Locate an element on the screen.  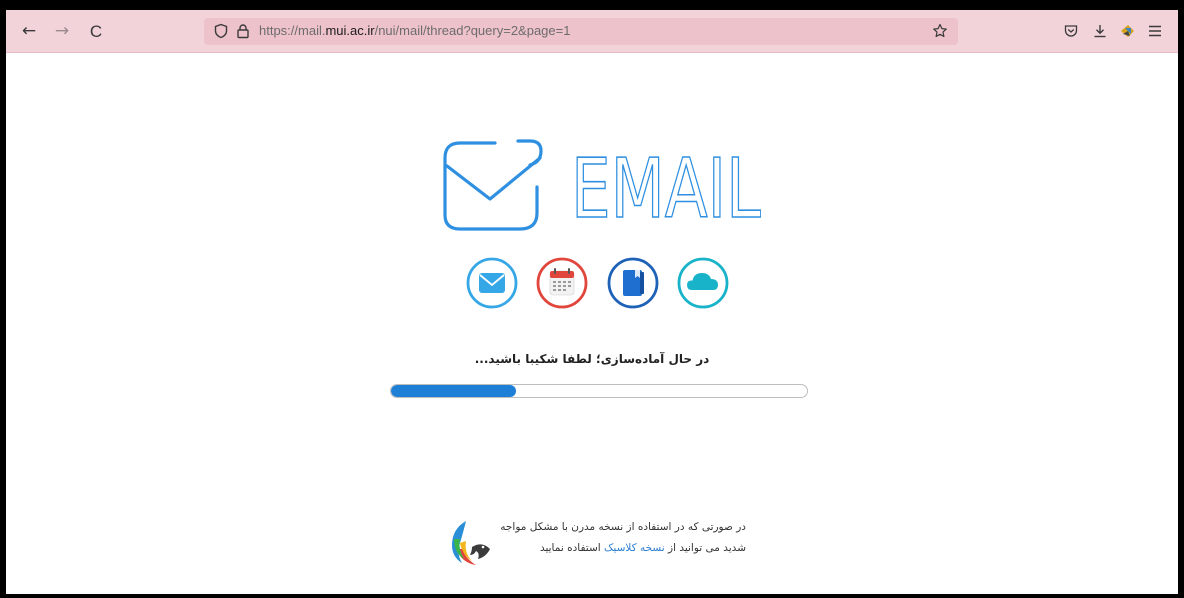
download-icon is located at coordinates (1100, 31).